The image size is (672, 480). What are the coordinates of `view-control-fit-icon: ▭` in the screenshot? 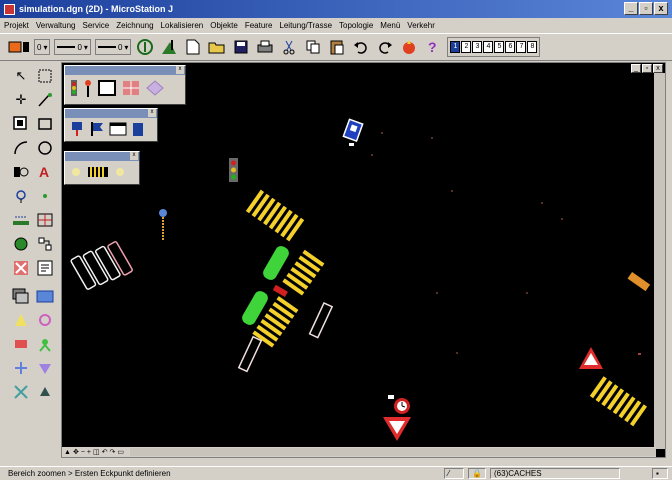 It's located at (120, 452).